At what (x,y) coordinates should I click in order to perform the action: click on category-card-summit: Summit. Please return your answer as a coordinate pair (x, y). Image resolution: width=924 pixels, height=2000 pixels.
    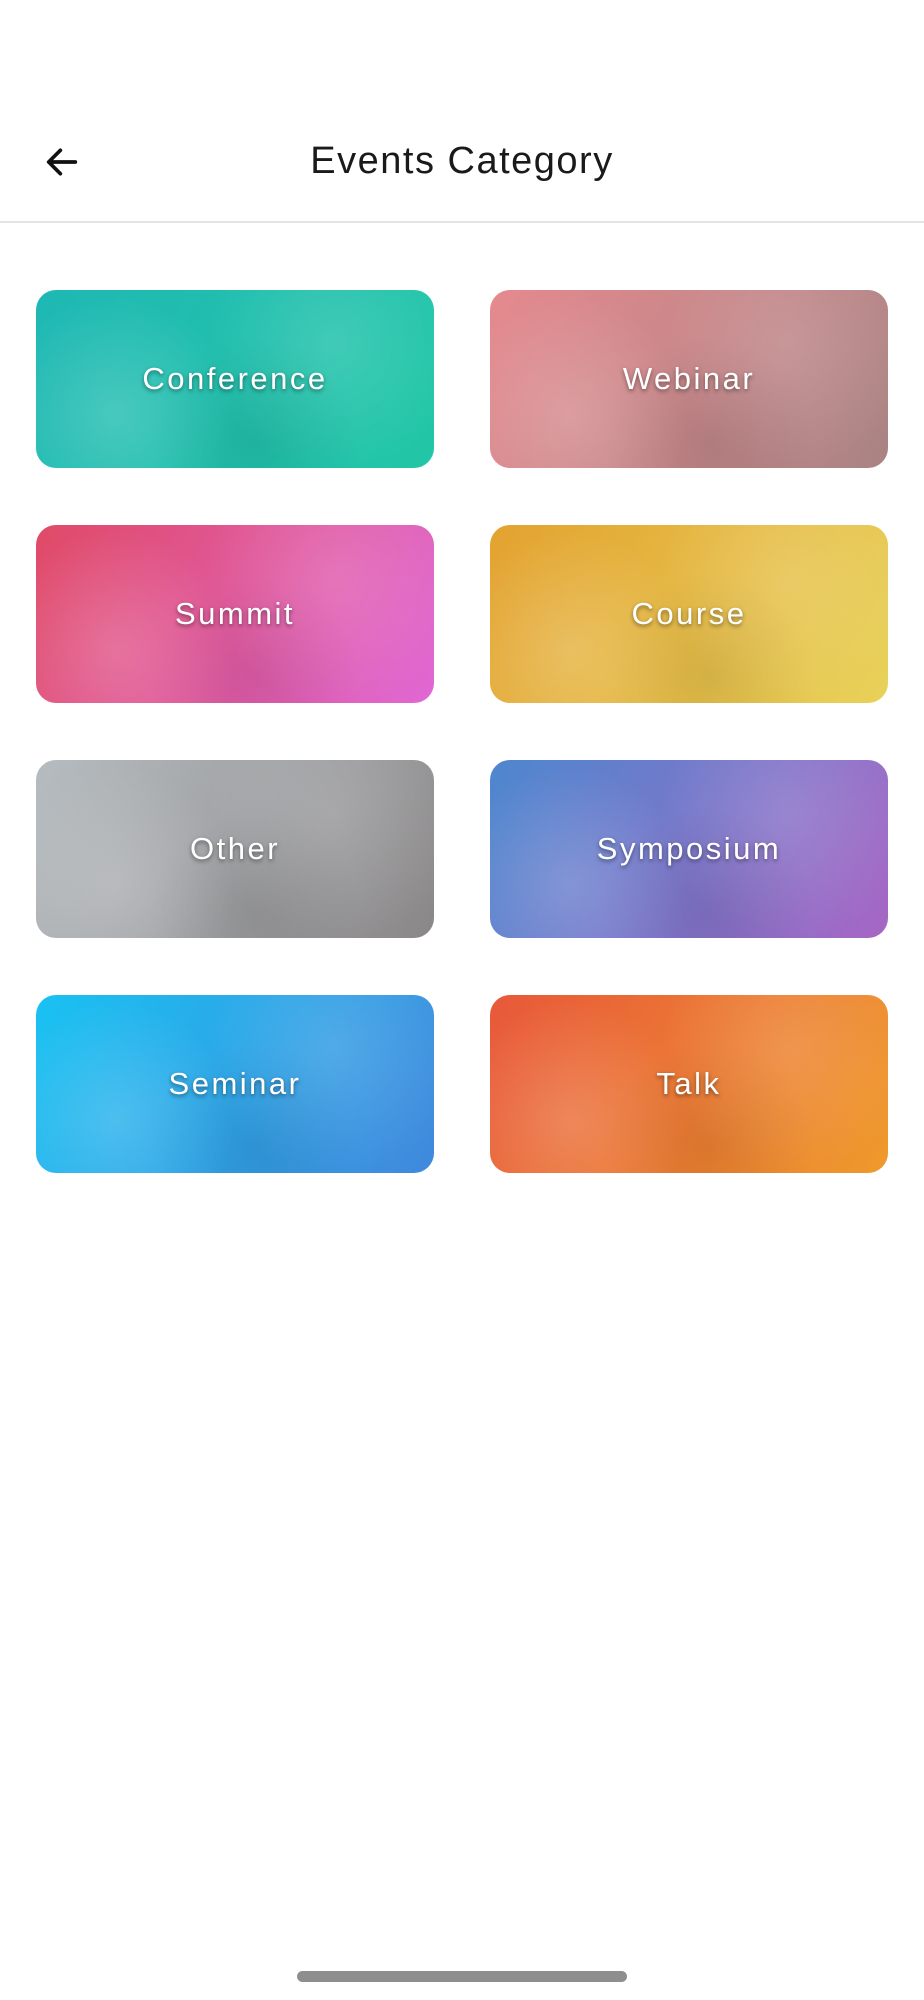
    Looking at the image, I should click on (235, 614).